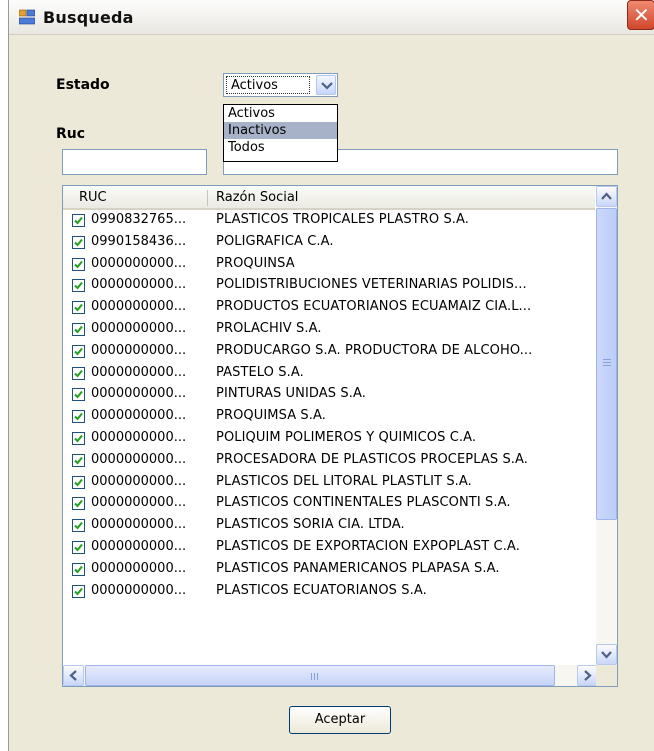 The height and width of the screenshot is (751, 654). What do you see at coordinates (329, 417) in the screenshot?
I see `table-row: 0000000000... PROQUIMSA S.A.` at bounding box center [329, 417].